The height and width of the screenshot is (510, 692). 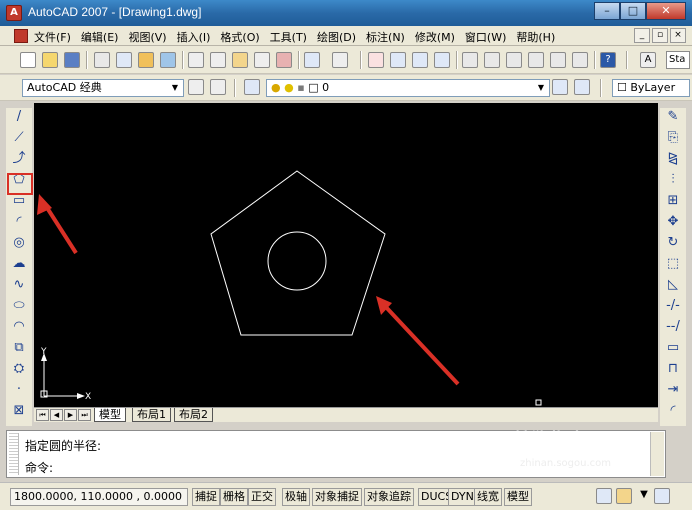 I want to click on extend-icon: --/, so click(x=673, y=327).